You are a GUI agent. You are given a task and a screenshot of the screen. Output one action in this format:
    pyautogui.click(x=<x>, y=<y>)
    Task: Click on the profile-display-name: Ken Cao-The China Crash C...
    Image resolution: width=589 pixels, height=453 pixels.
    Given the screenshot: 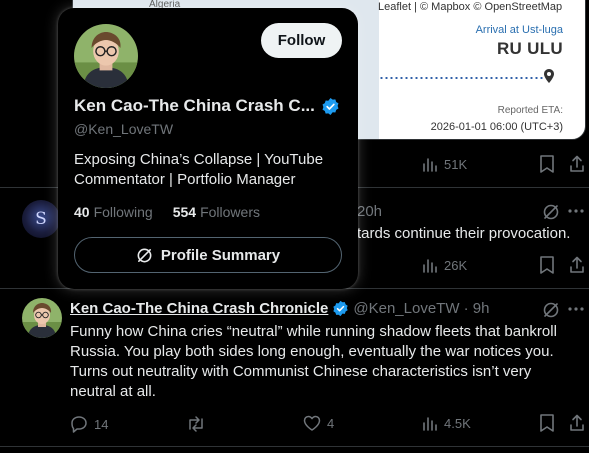 What is the action you would take?
    pyautogui.click(x=194, y=106)
    